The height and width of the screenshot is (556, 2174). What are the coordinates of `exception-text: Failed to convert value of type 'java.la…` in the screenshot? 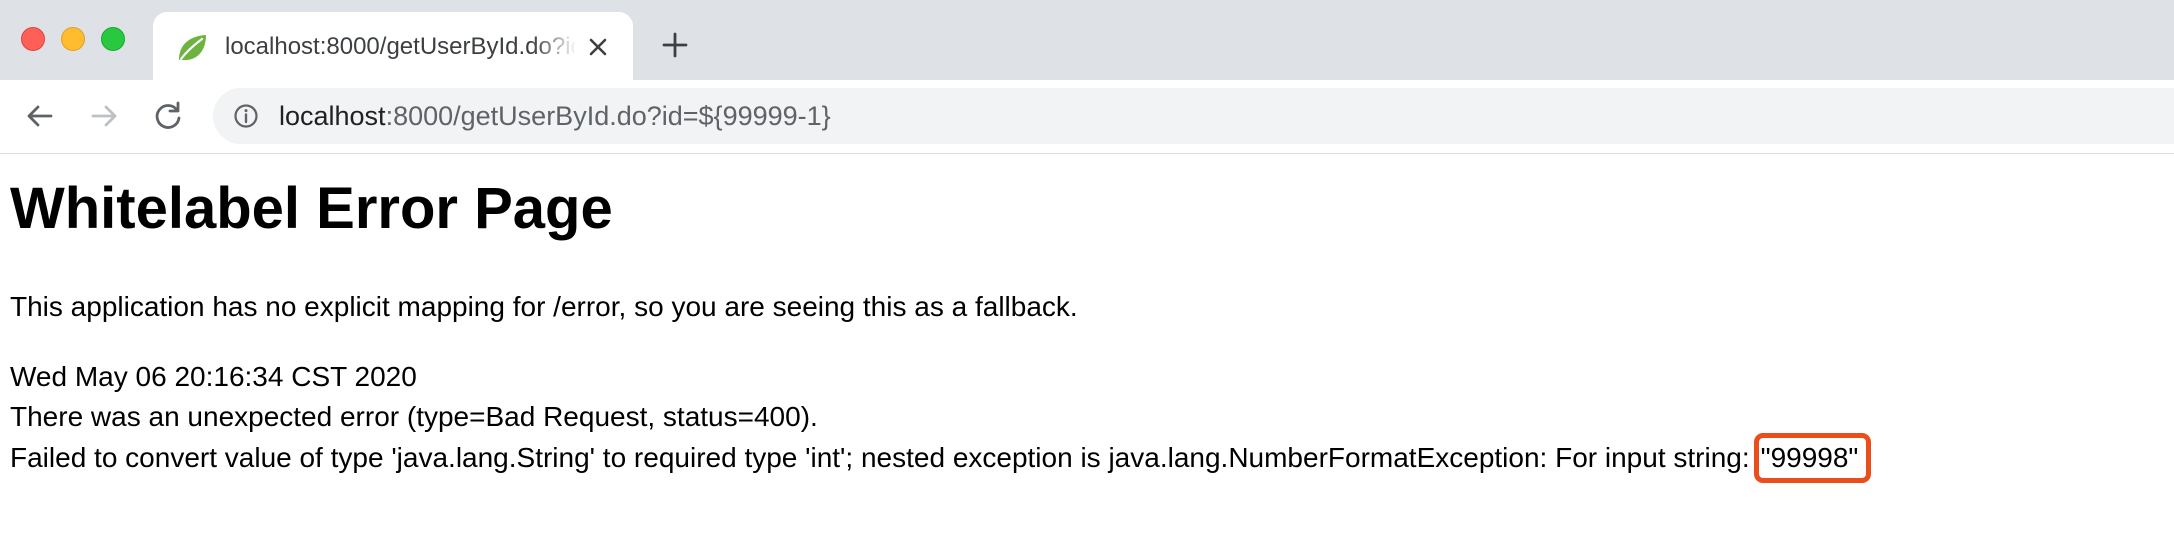 It's located at (941, 458).